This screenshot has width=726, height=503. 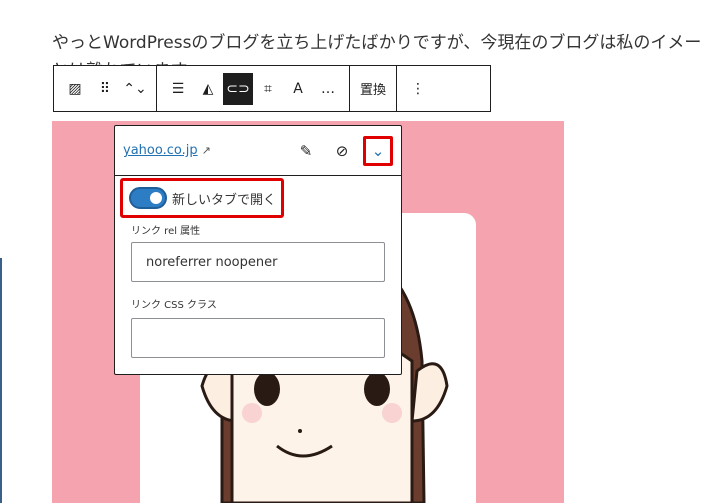 What do you see at coordinates (174, 305) in the screenshot?
I see `css-class-label: リンク CSS クラス` at bounding box center [174, 305].